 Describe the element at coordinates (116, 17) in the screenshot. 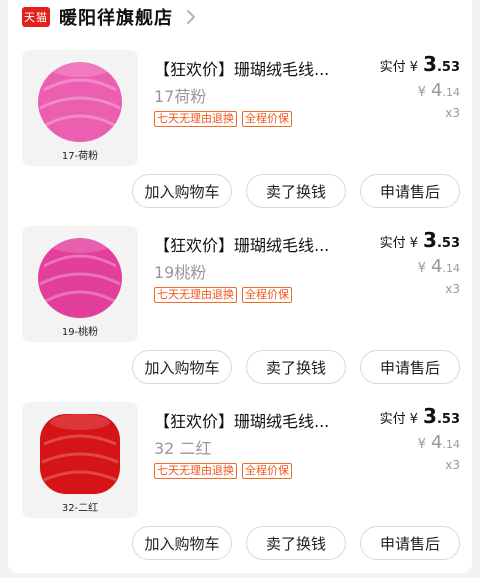

I see `shop-name: 暖阳徉旗舰店` at that location.